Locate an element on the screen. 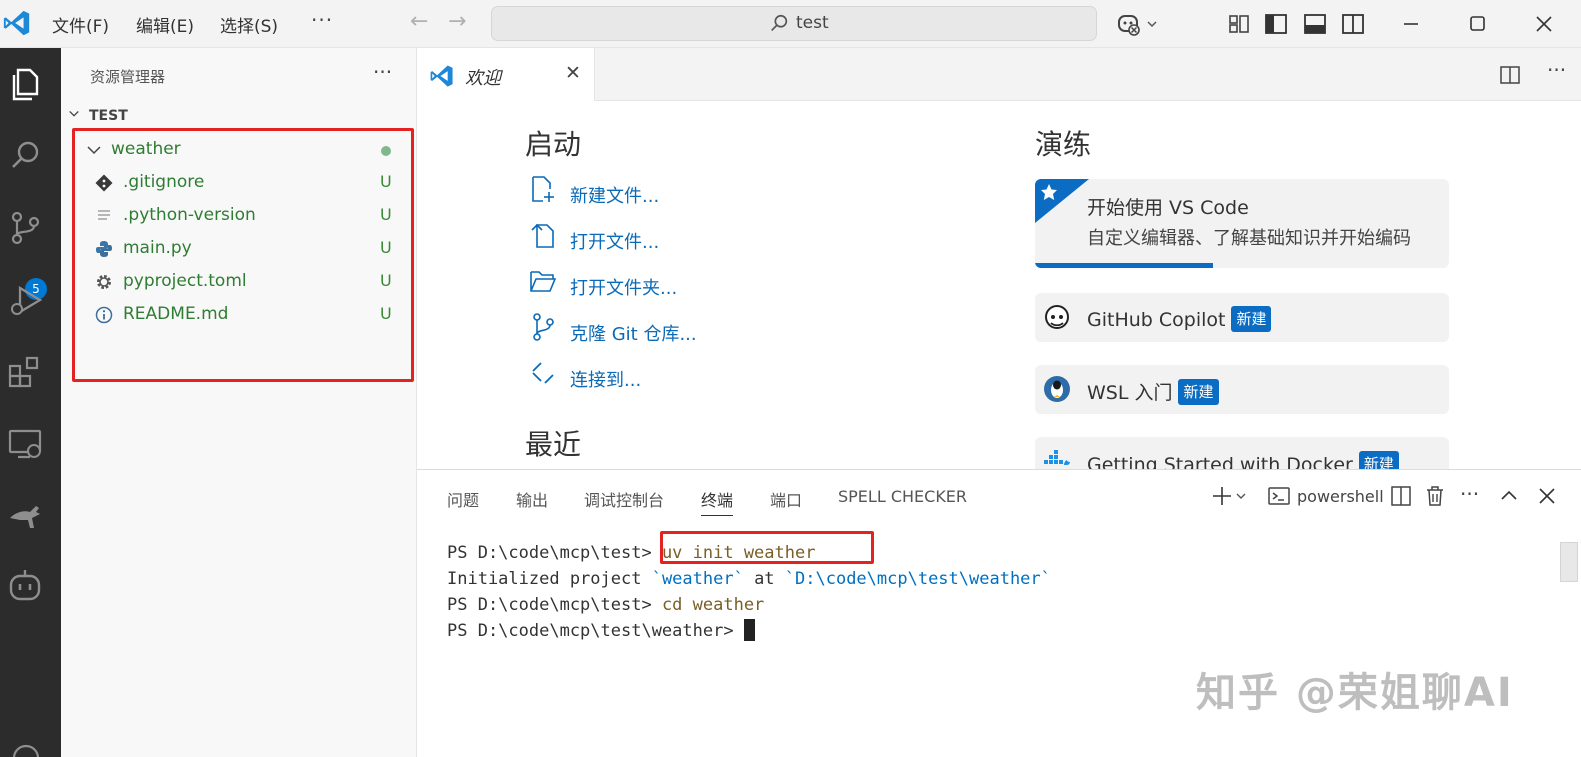  chevron-down-icon is located at coordinates (74, 113).